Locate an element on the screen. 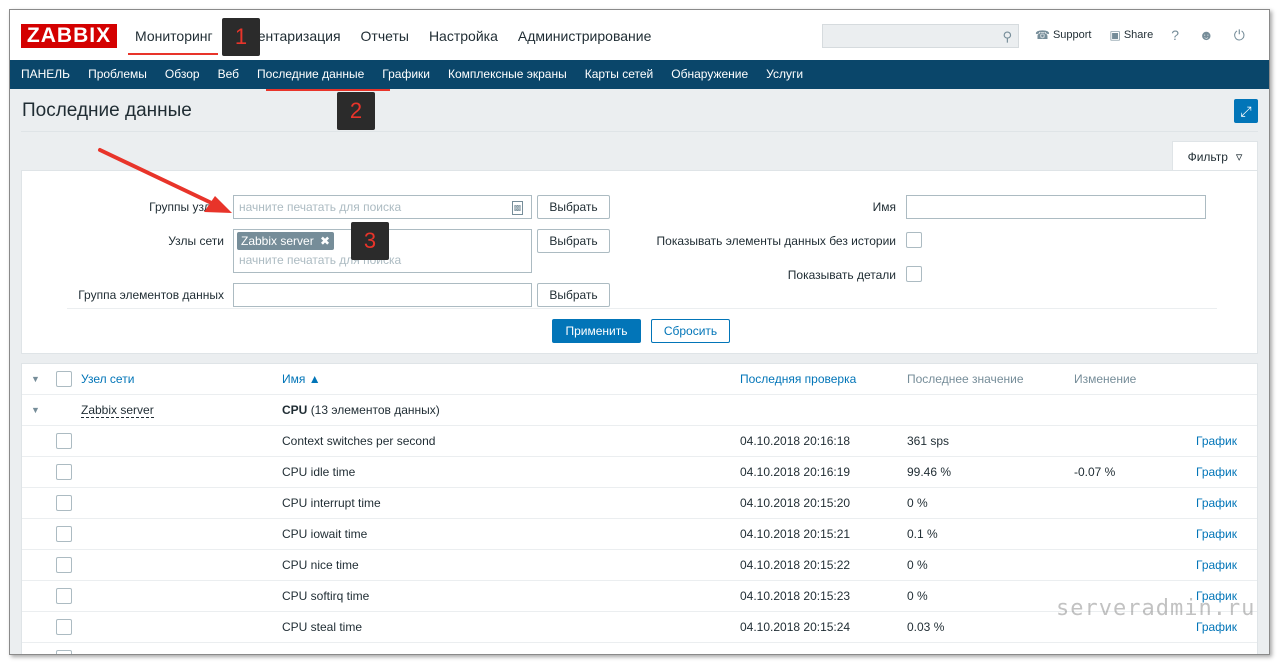 Image resolution: width=1279 pixels, height=664 pixels. watermark: serveradmin.ru is located at coordinates (1156, 608).